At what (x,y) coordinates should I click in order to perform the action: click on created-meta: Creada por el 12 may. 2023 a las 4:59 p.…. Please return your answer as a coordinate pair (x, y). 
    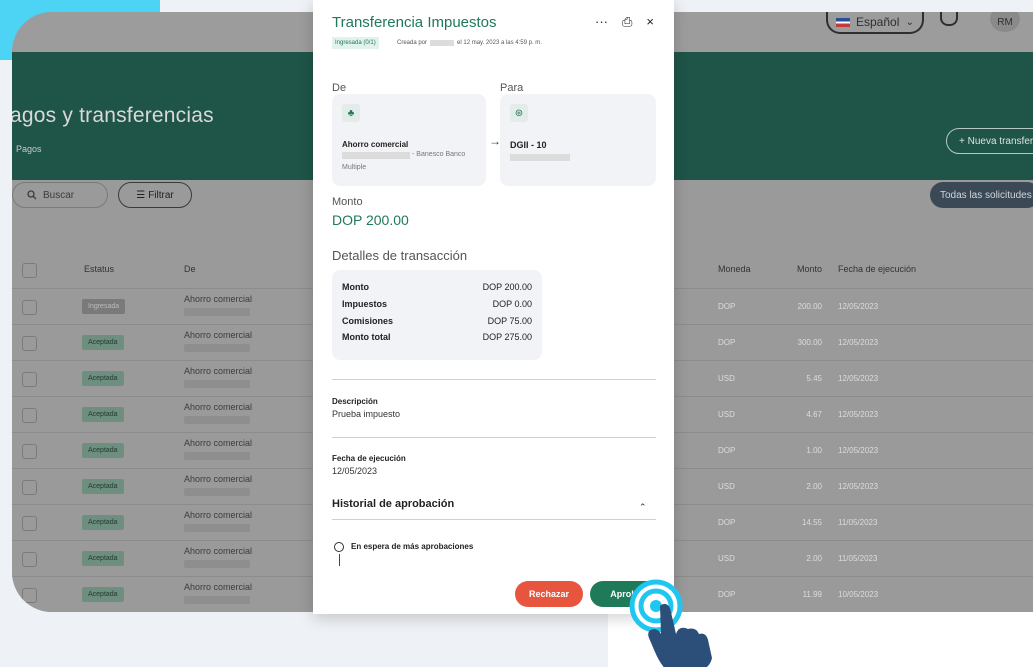
    Looking at the image, I should click on (469, 43).